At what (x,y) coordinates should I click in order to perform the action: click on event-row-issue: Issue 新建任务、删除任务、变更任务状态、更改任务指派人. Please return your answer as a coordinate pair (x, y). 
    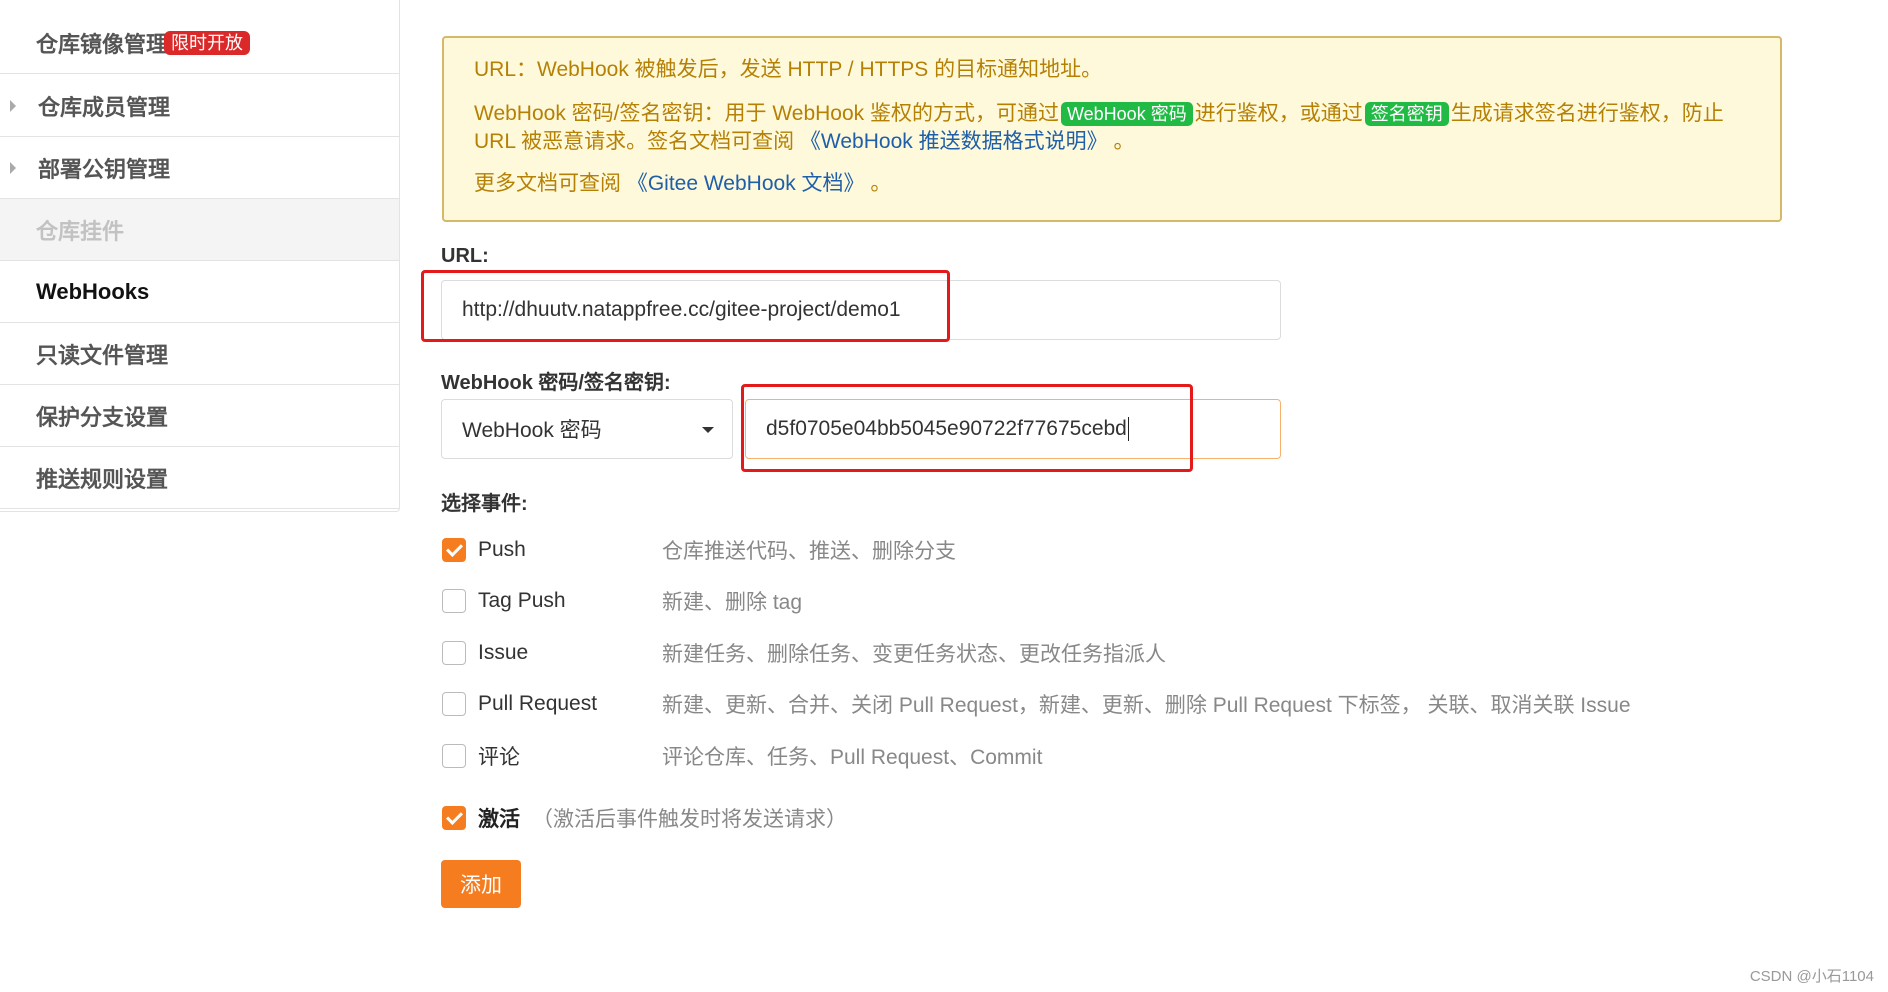
    Looking at the image, I should click on (804, 653).